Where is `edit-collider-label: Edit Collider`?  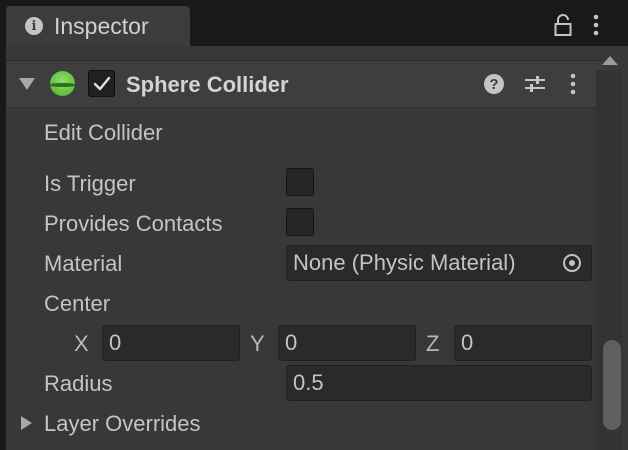 edit-collider-label: Edit Collider is located at coordinates (103, 133).